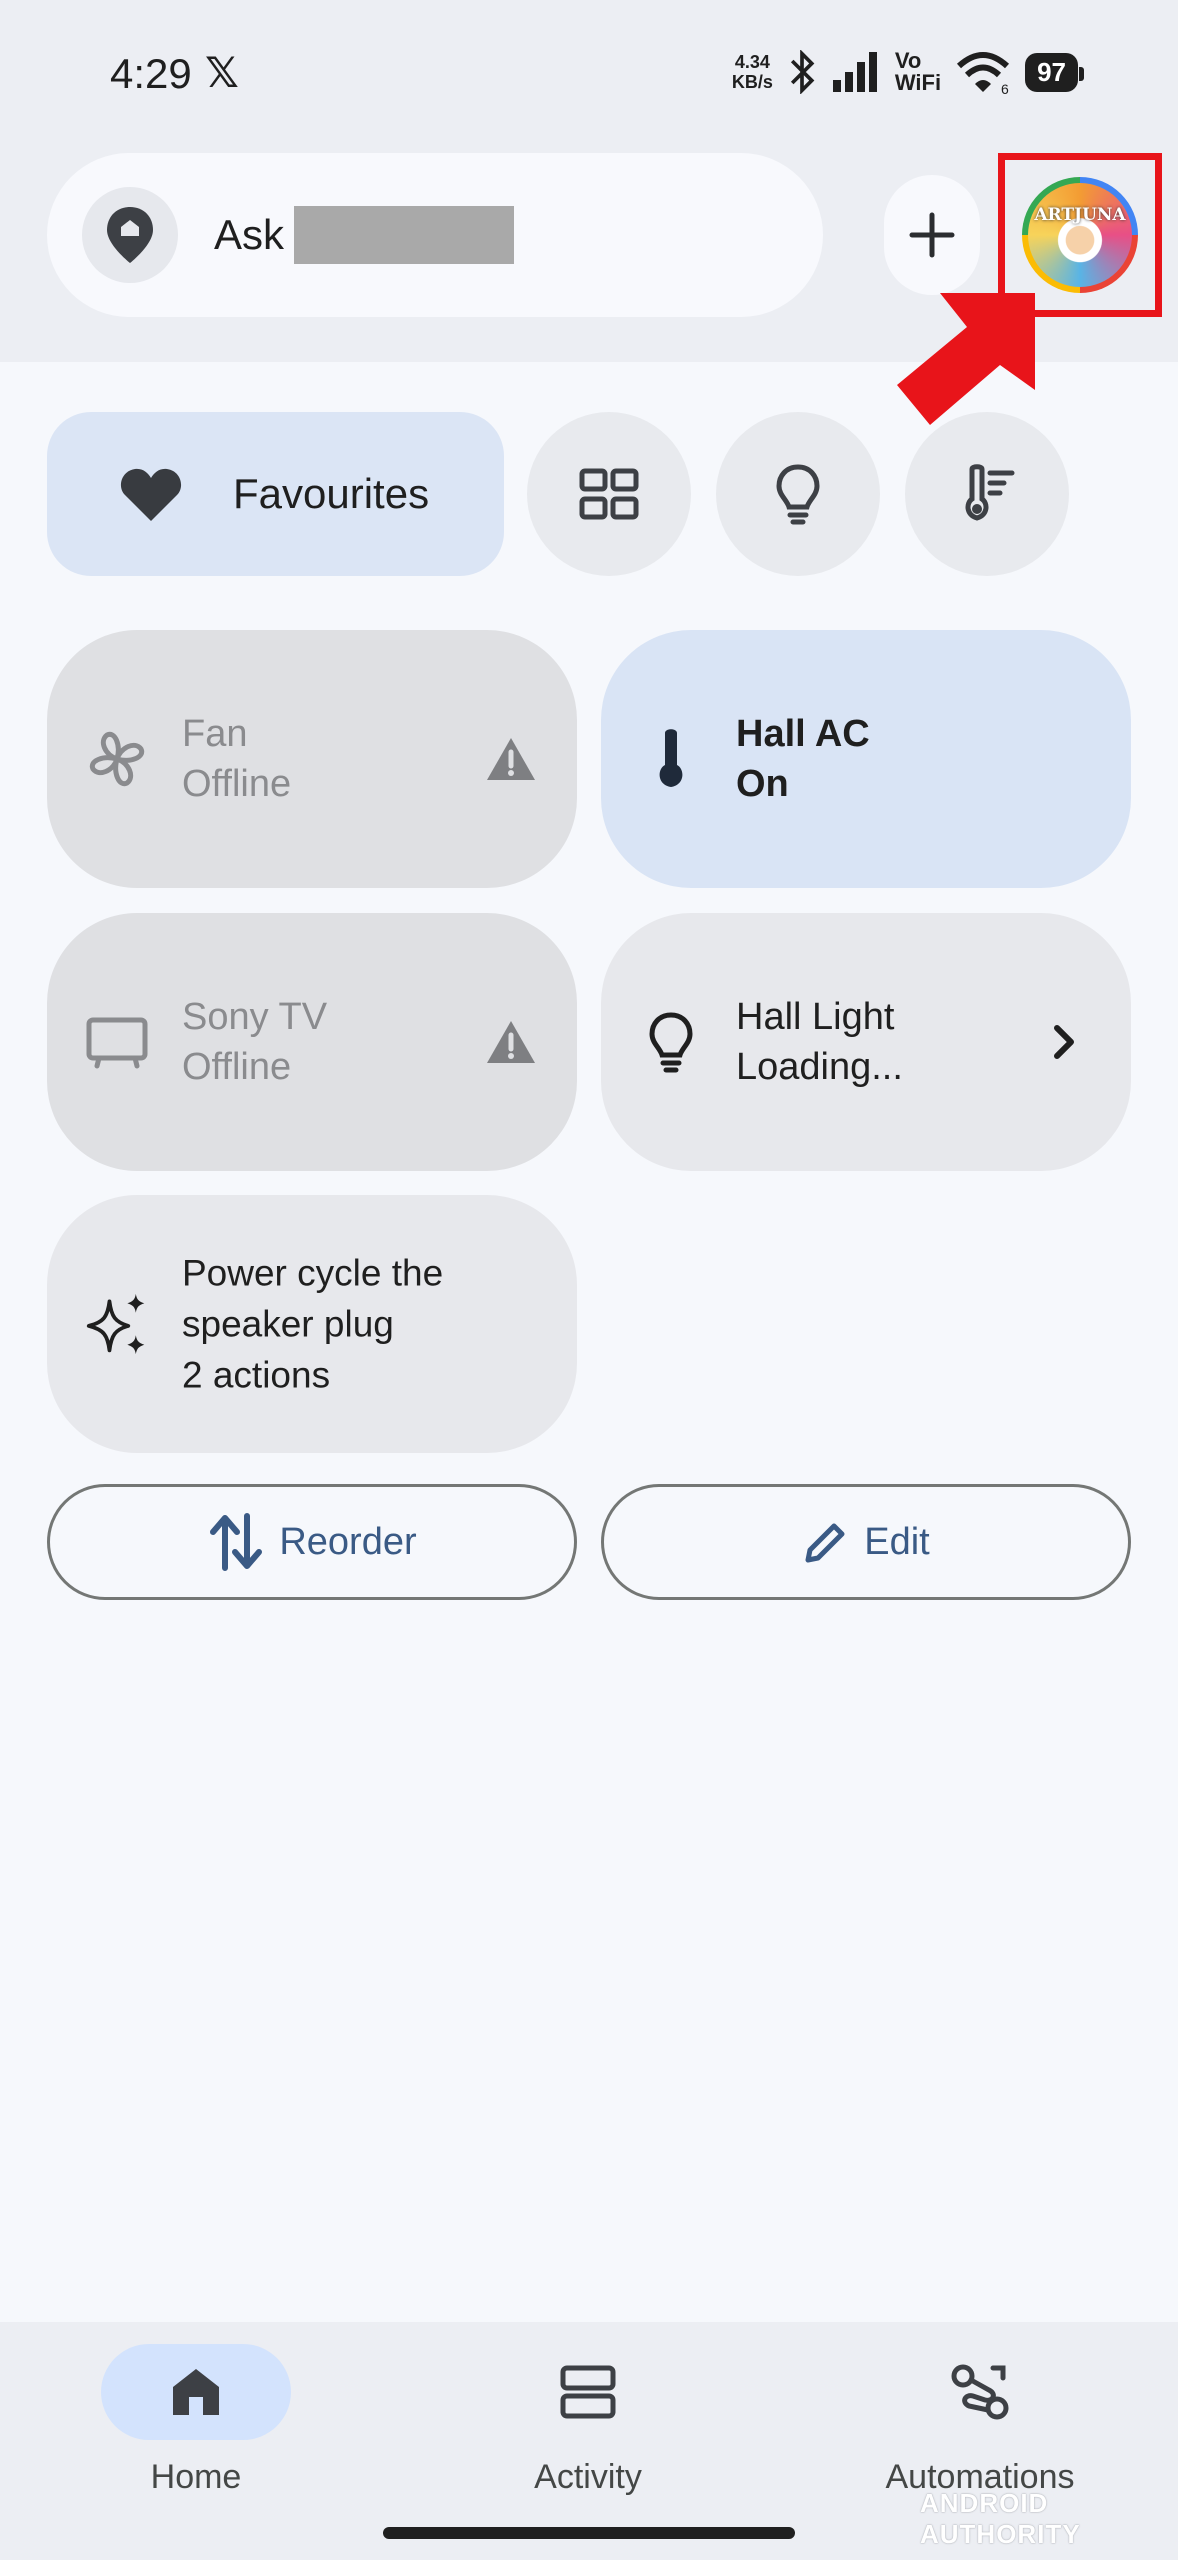  Describe the element at coordinates (151, 494) in the screenshot. I see `heart-icon` at that location.